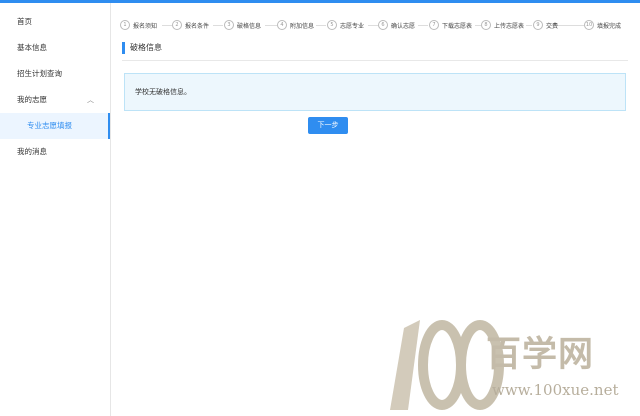 The height and width of the screenshot is (416, 640). Describe the element at coordinates (328, 125) in the screenshot. I see `next-step-button: 下一步` at that location.